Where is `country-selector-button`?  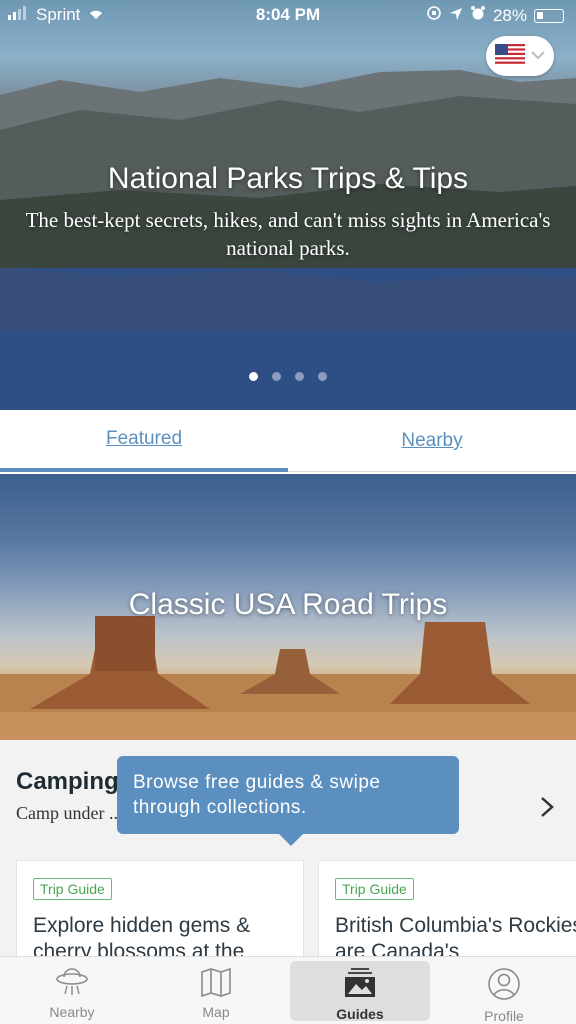 country-selector-button is located at coordinates (520, 56).